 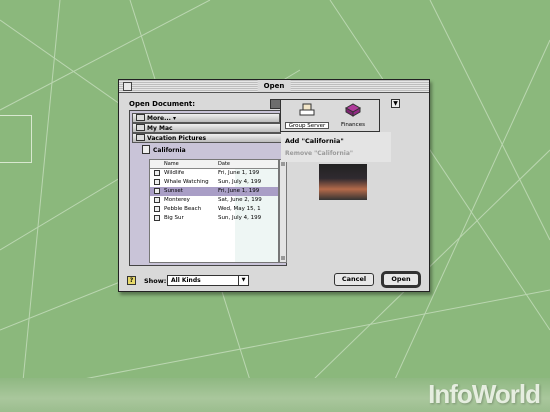 I want to click on table-row: Big Sur Sun, July 4, 199, so click(x=214, y=218).